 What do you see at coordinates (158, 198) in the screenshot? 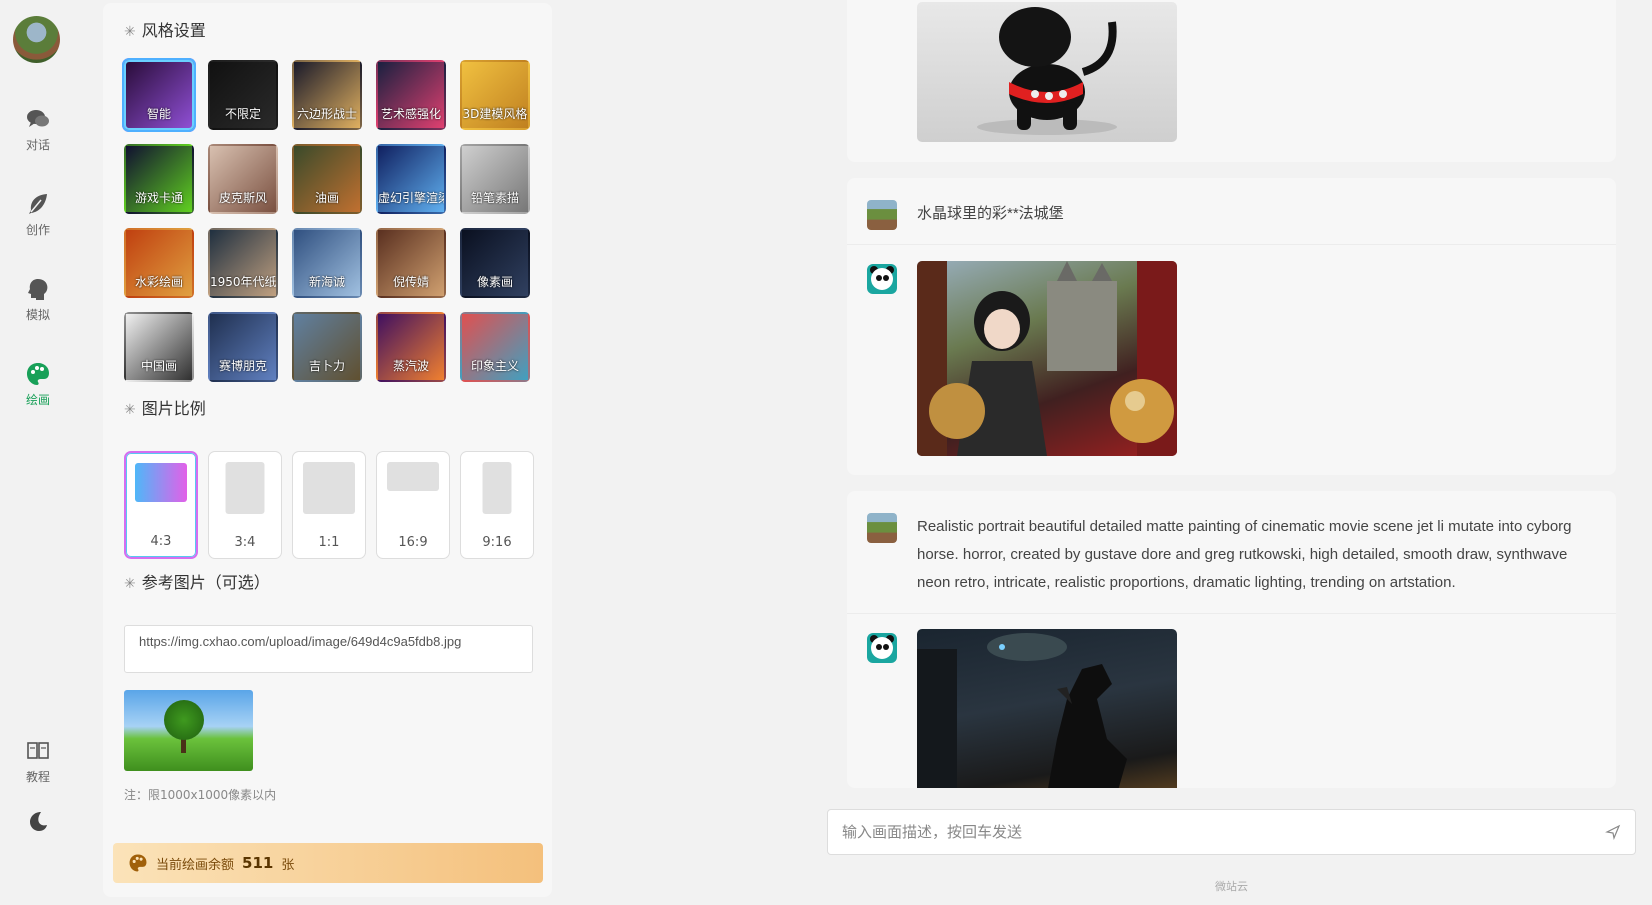
I see `style-option-label: 游戏卡通` at bounding box center [158, 198].